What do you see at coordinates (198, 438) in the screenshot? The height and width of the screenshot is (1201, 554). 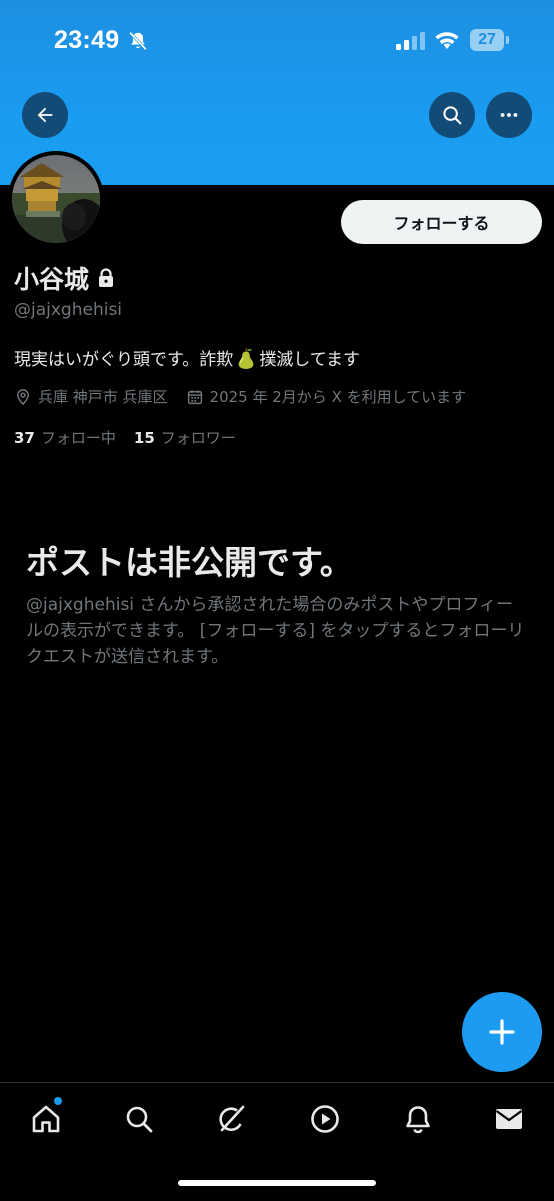 I see `followers-label: フォロワー` at bounding box center [198, 438].